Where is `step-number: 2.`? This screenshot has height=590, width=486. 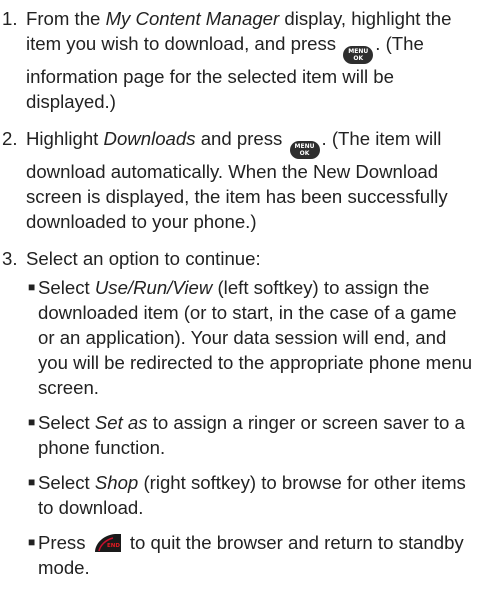
step-number: 2. is located at coordinates (10, 138).